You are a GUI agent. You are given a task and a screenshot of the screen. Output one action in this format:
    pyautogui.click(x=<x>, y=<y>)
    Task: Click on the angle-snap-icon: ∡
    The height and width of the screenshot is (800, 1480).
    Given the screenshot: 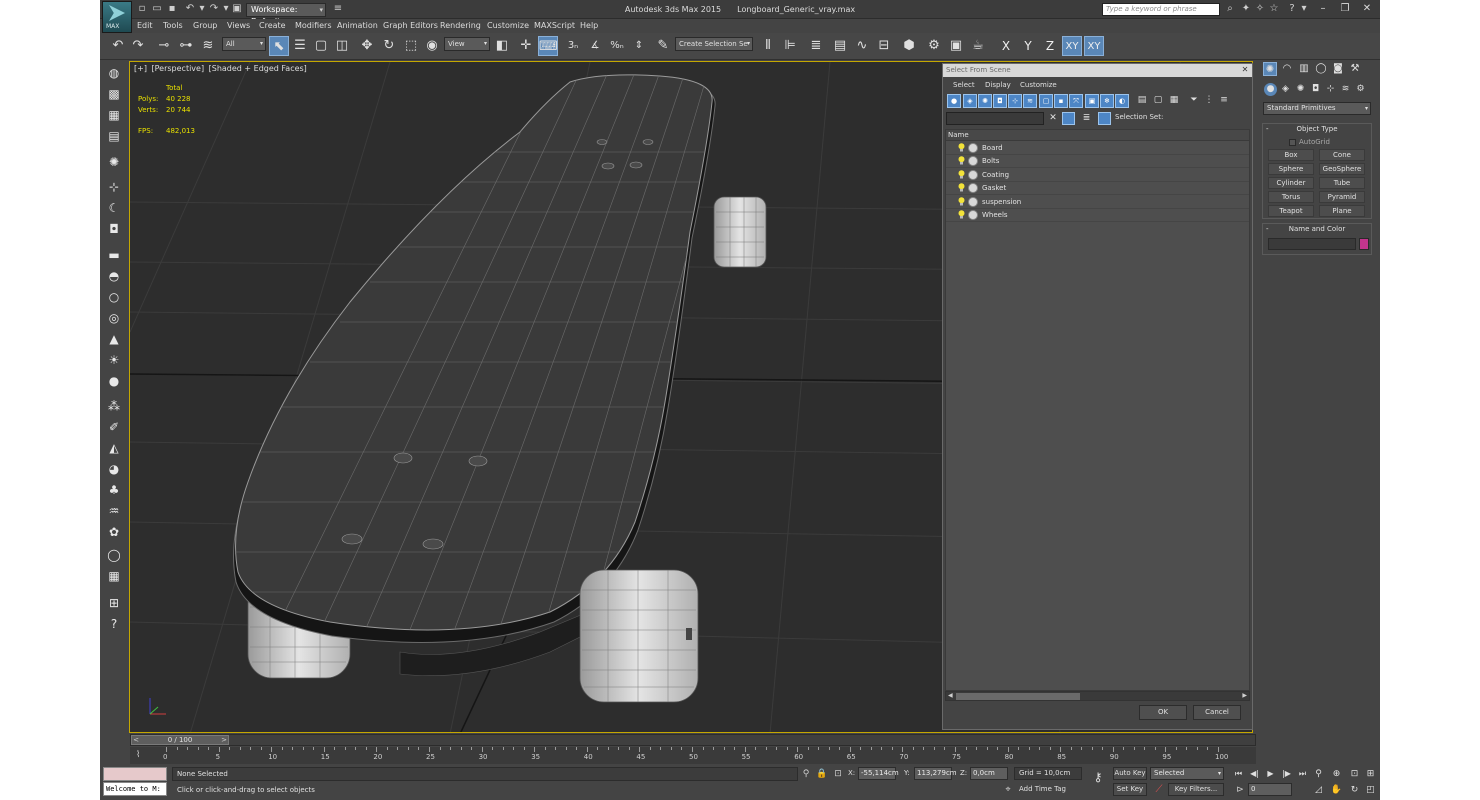 What is the action you would take?
    pyautogui.click(x=595, y=46)
    